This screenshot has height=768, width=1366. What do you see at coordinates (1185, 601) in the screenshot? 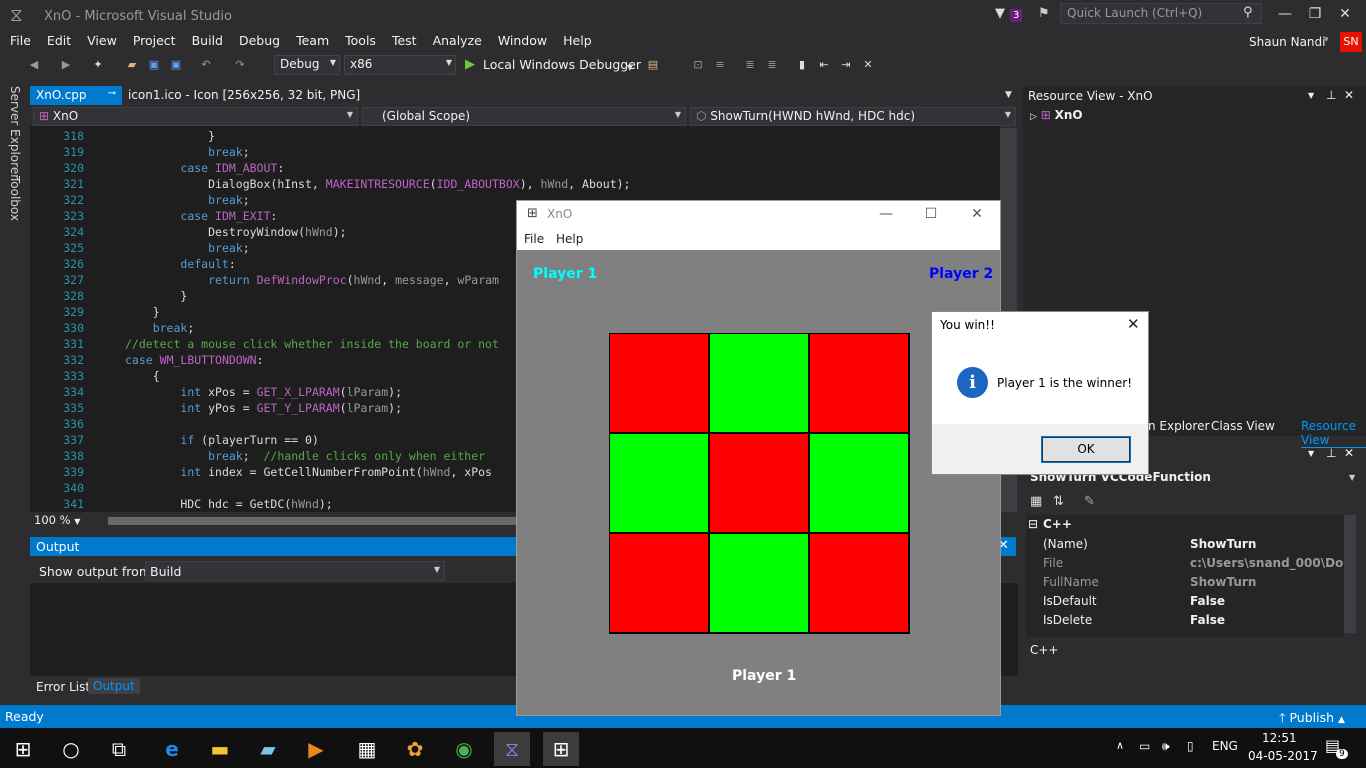
I see `property-row: IsDefault False` at bounding box center [1185, 601].